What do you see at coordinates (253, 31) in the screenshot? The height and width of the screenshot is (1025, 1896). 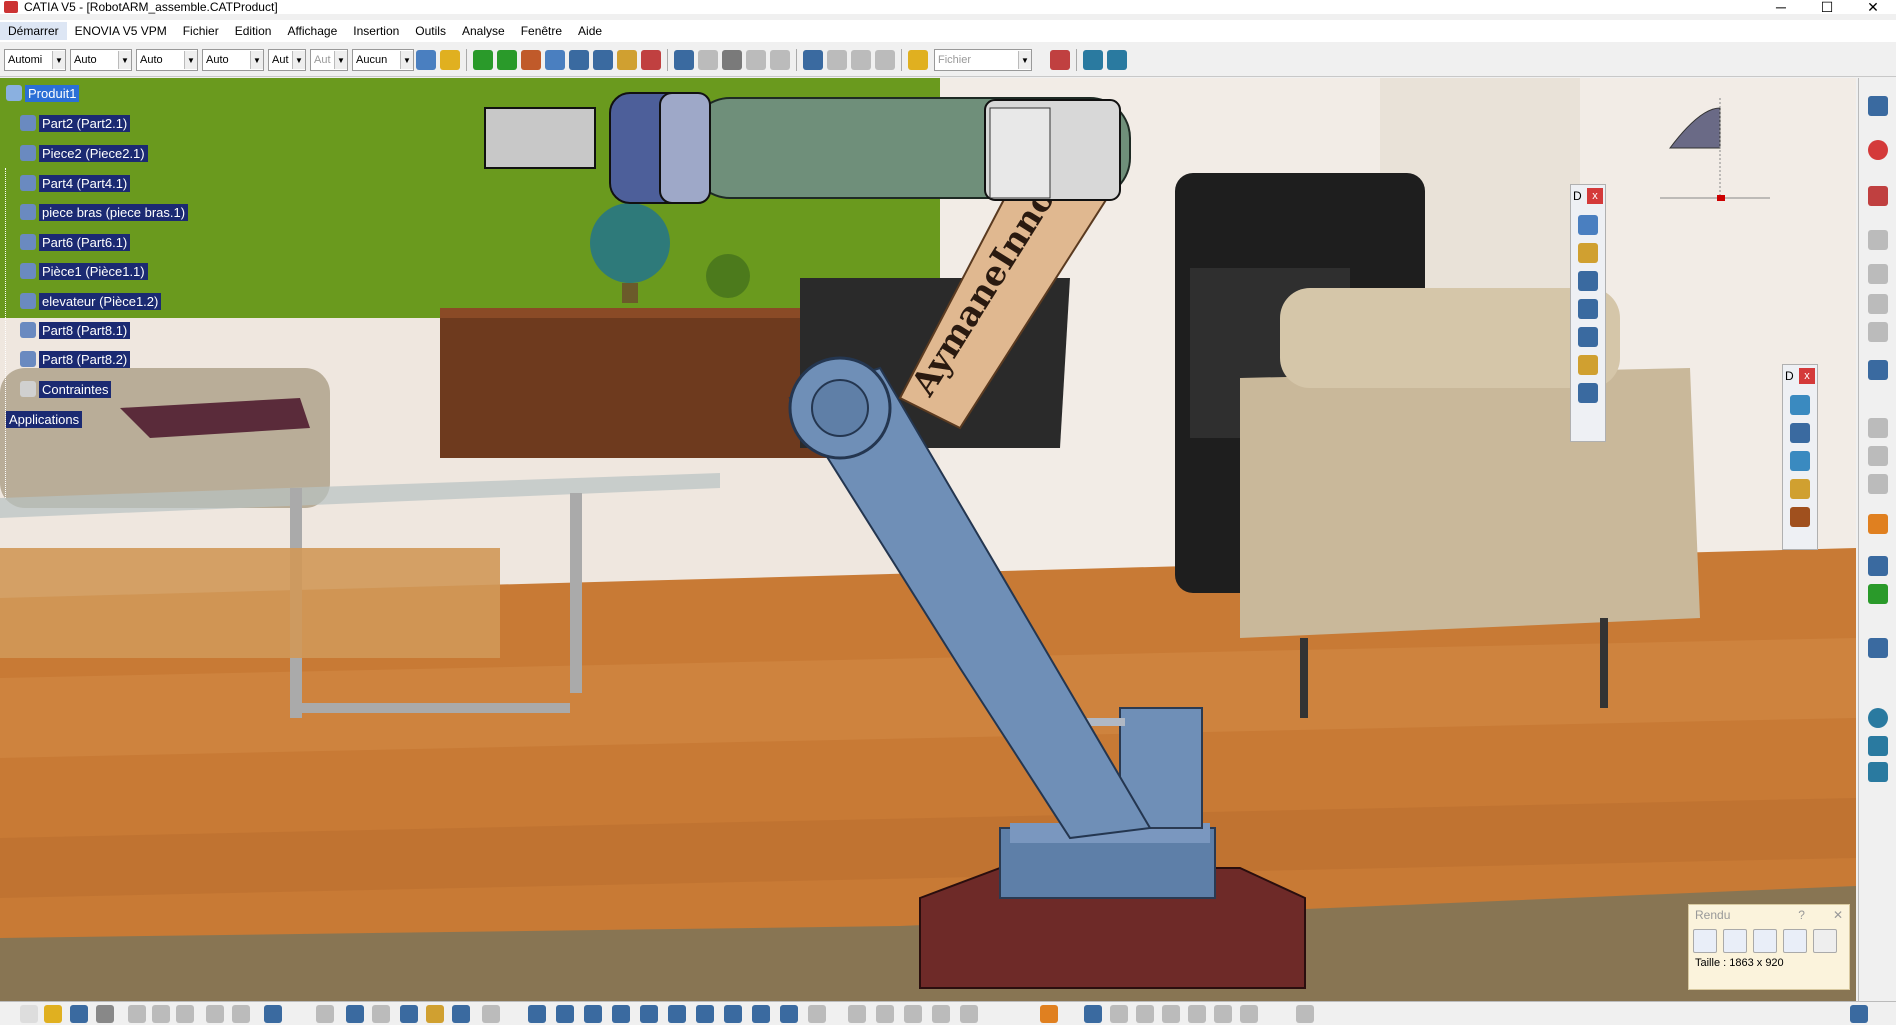 I see `menu-edition: Edition` at bounding box center [253, 31].